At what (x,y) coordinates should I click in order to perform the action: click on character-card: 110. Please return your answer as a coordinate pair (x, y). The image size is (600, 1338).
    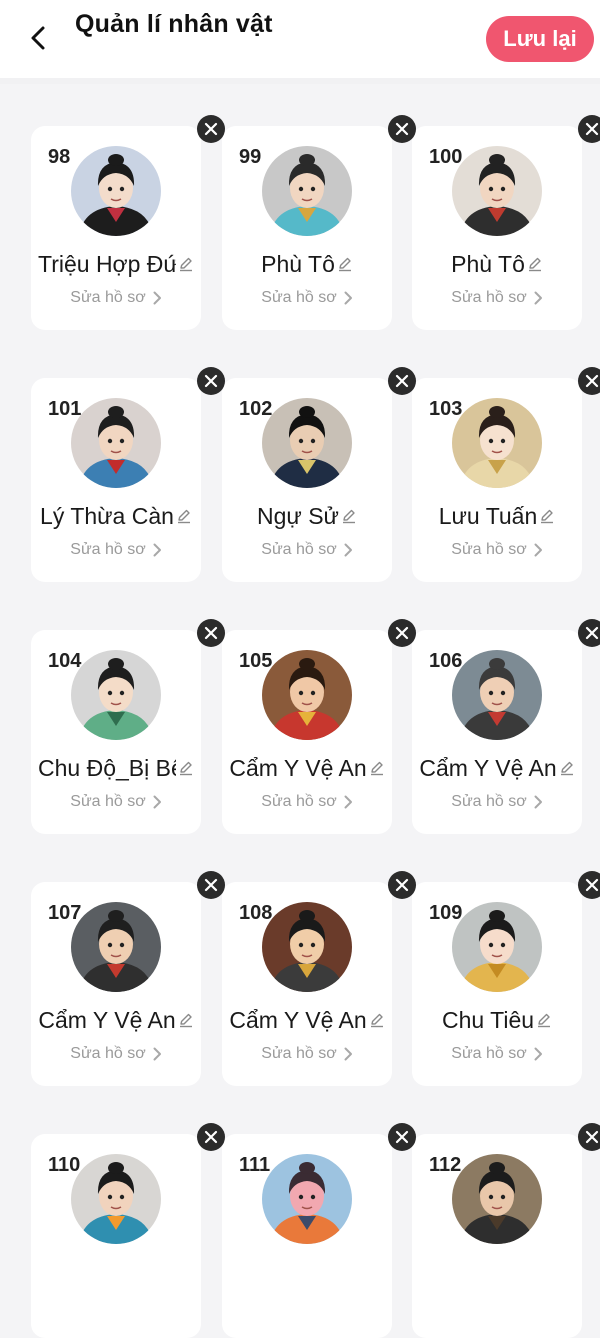
    Looking at the image, I should click on (116, 1236).